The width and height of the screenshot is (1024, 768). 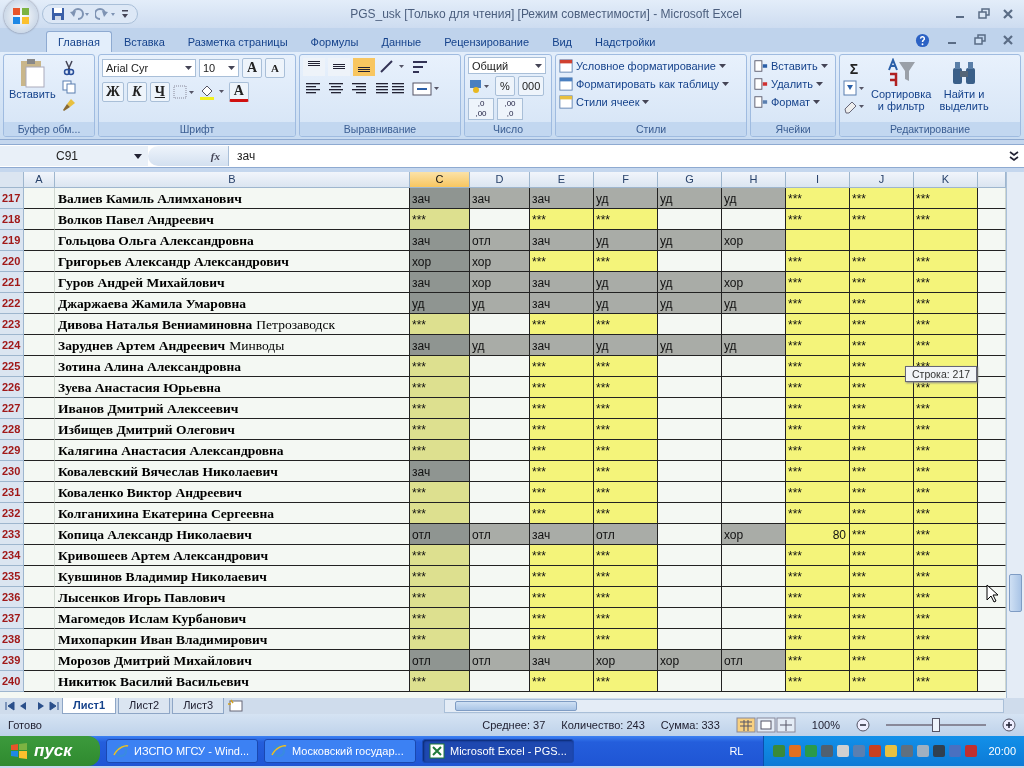 I want to click on row-header: 226, so click(x=12, y=387).